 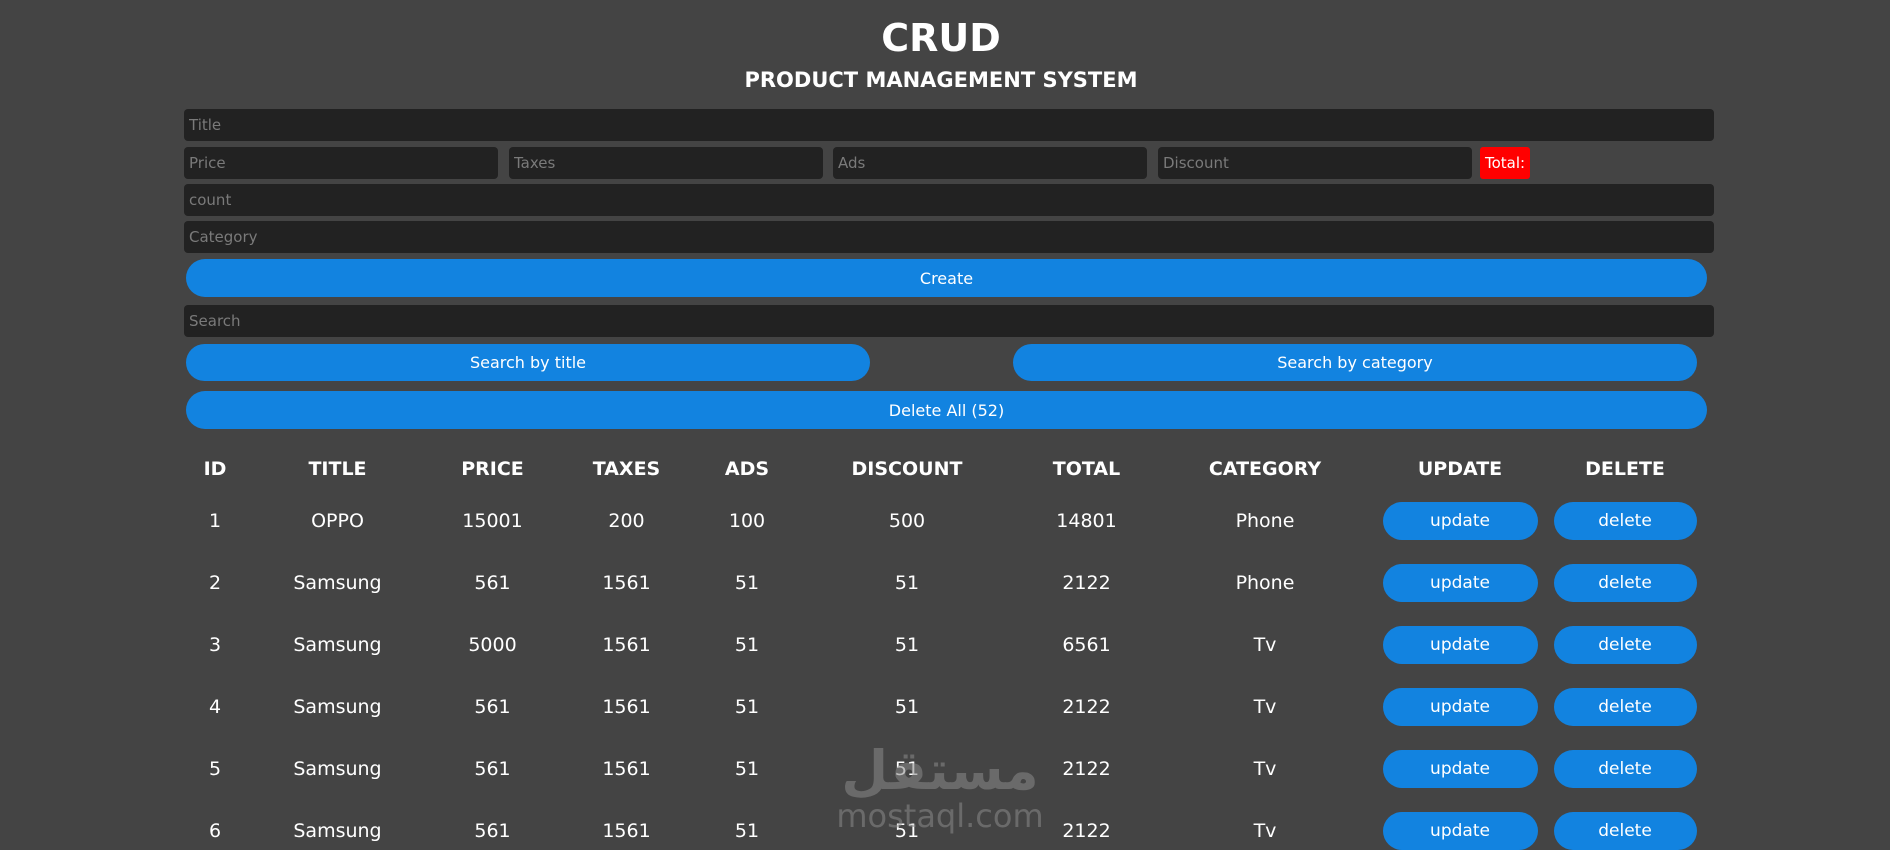 What do you see at coordinates (946, 410) in the screenshot?
I see `delete-all-button: Delete All (52)` at bounding box center [946, 410].